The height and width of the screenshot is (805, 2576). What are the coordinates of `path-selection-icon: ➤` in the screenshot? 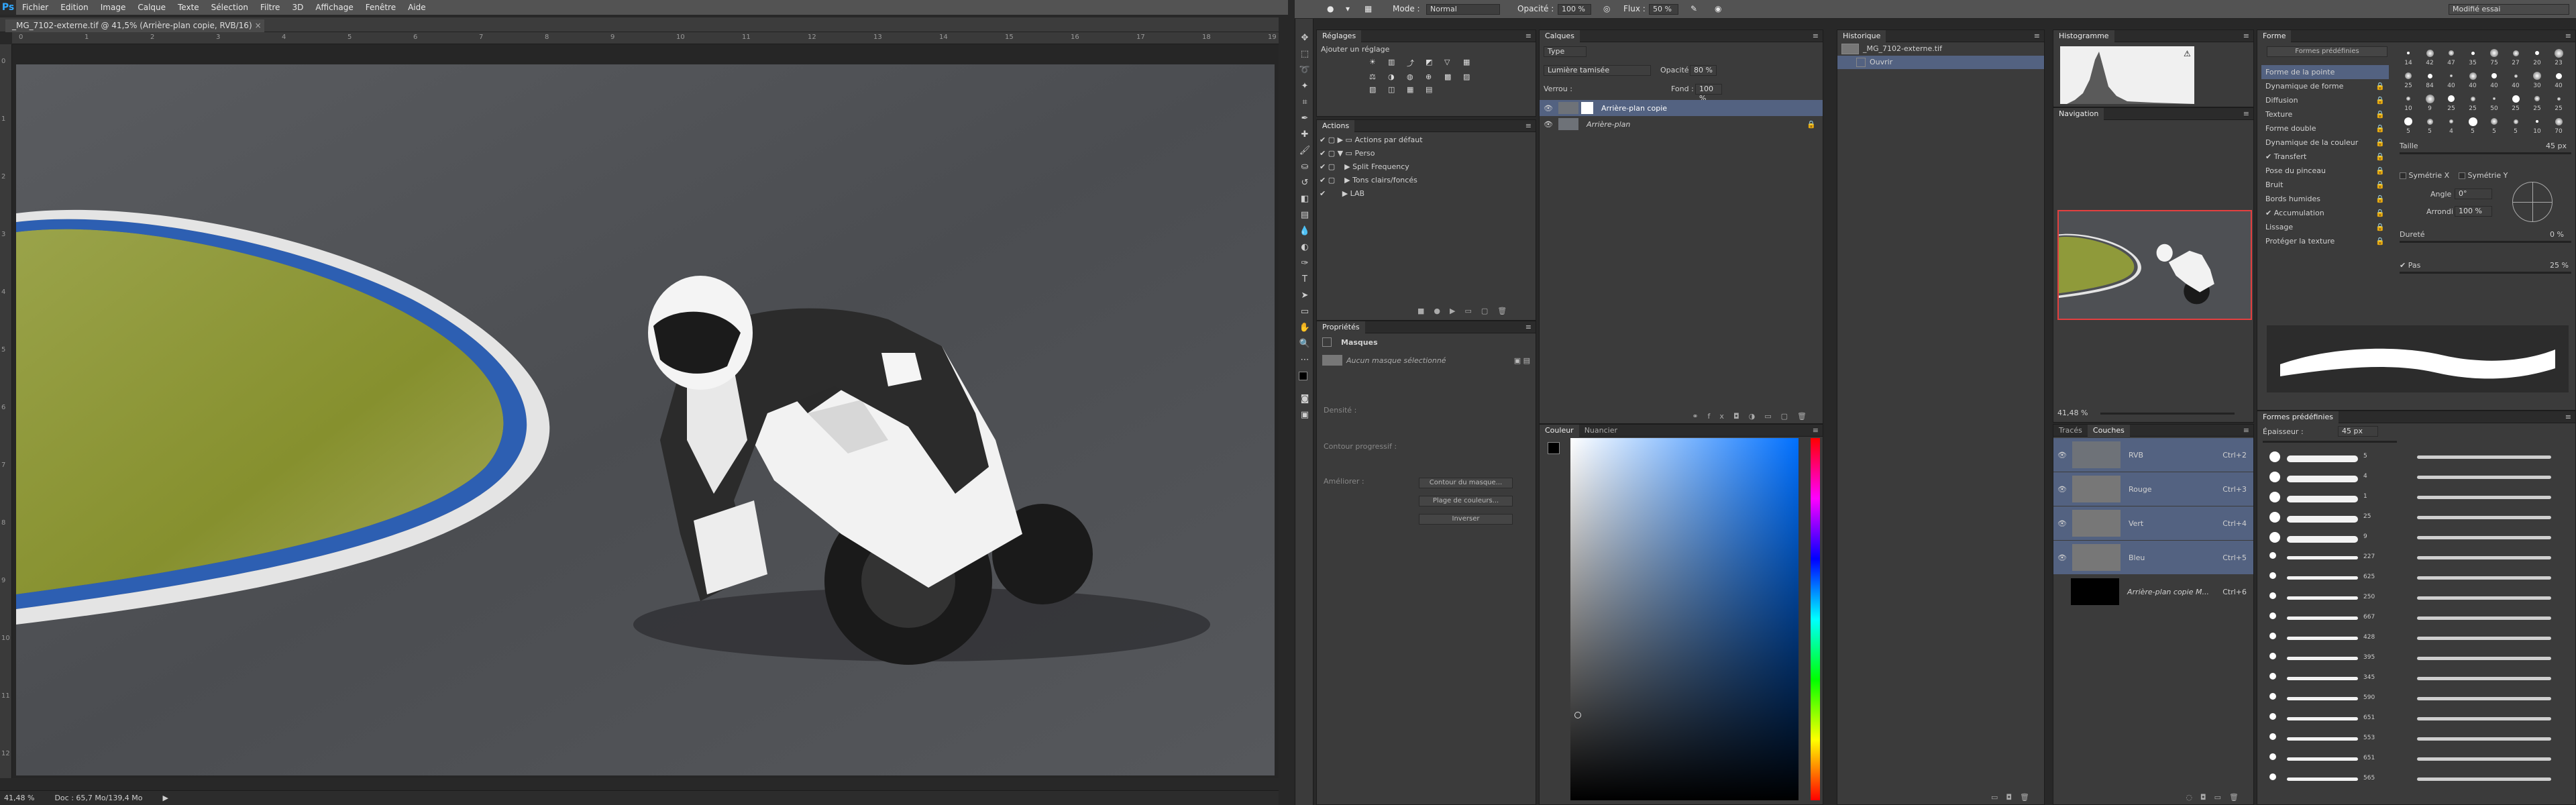 It's located at (1305, 296).